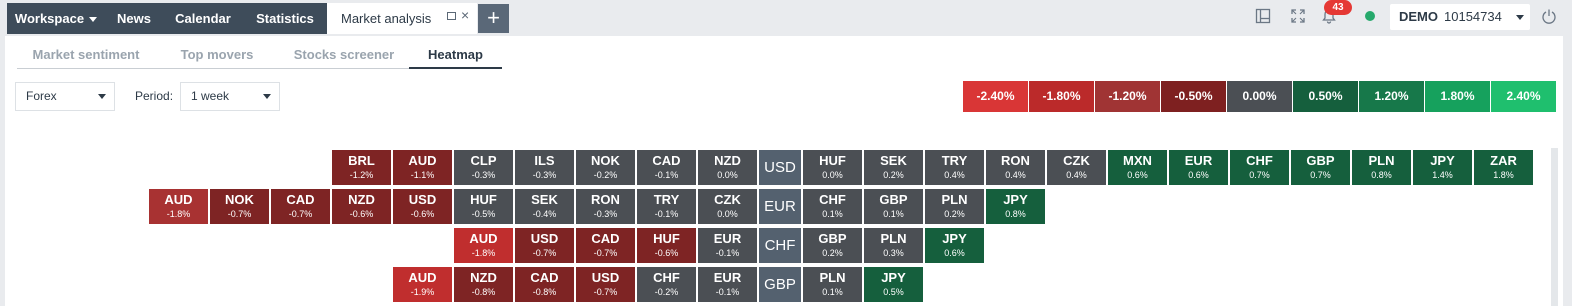  I want to click on heatmap-cell-nok: NOK -0.7%, so click(239, 206).